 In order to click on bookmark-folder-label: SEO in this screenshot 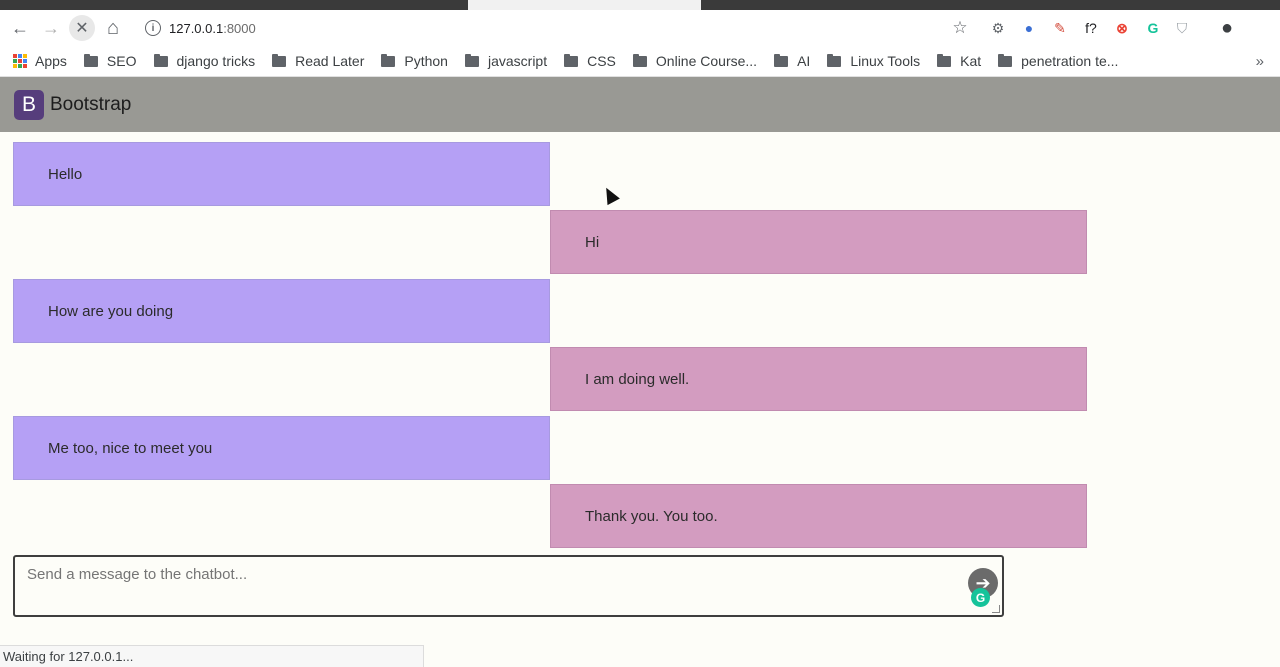, I will do `click(121, 61)`.